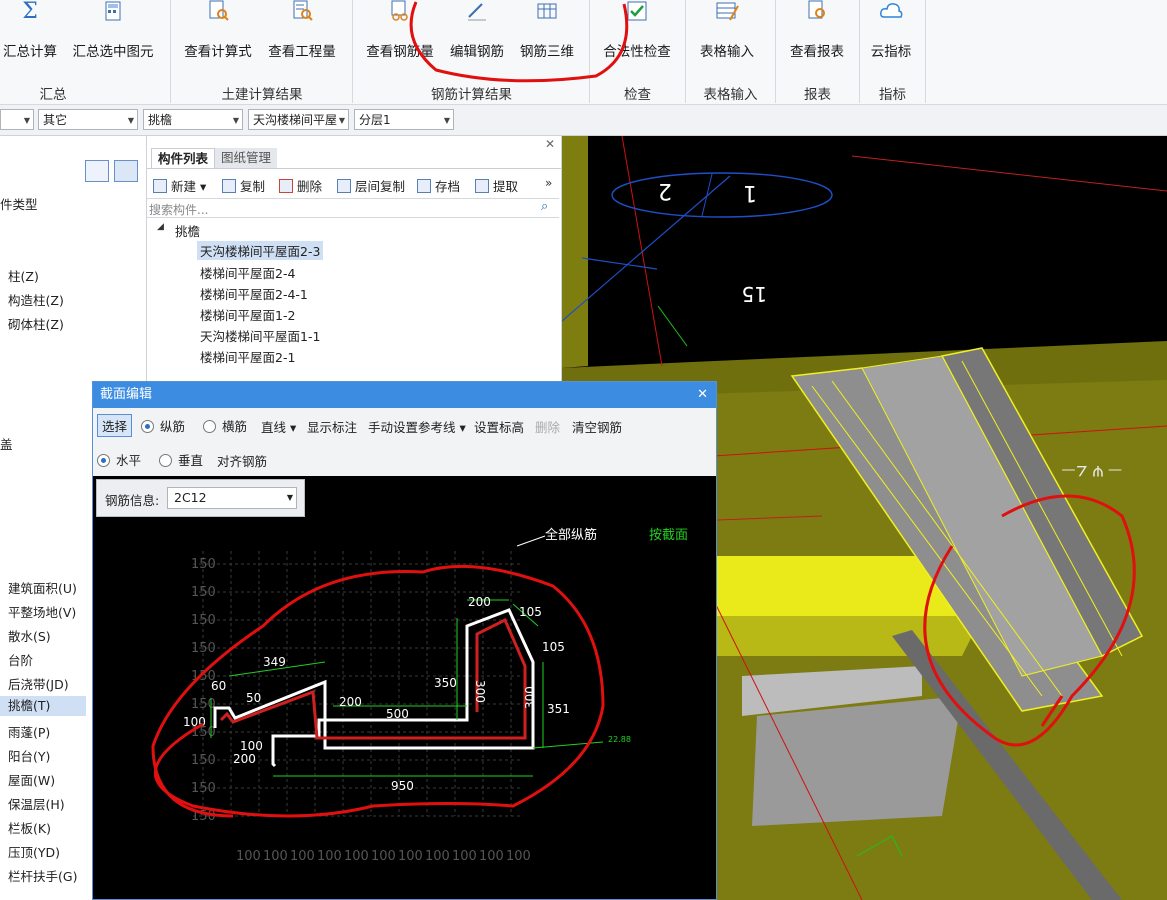  Describe the element at coordinates (19, 204) in the screenshot. I see `tree-header: 件类型` at that location.